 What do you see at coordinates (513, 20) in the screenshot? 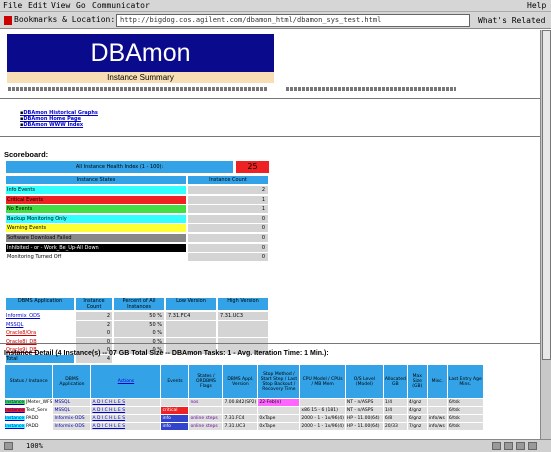
I see `whats-related-button: What's Related` at bounding box center [513, 20].